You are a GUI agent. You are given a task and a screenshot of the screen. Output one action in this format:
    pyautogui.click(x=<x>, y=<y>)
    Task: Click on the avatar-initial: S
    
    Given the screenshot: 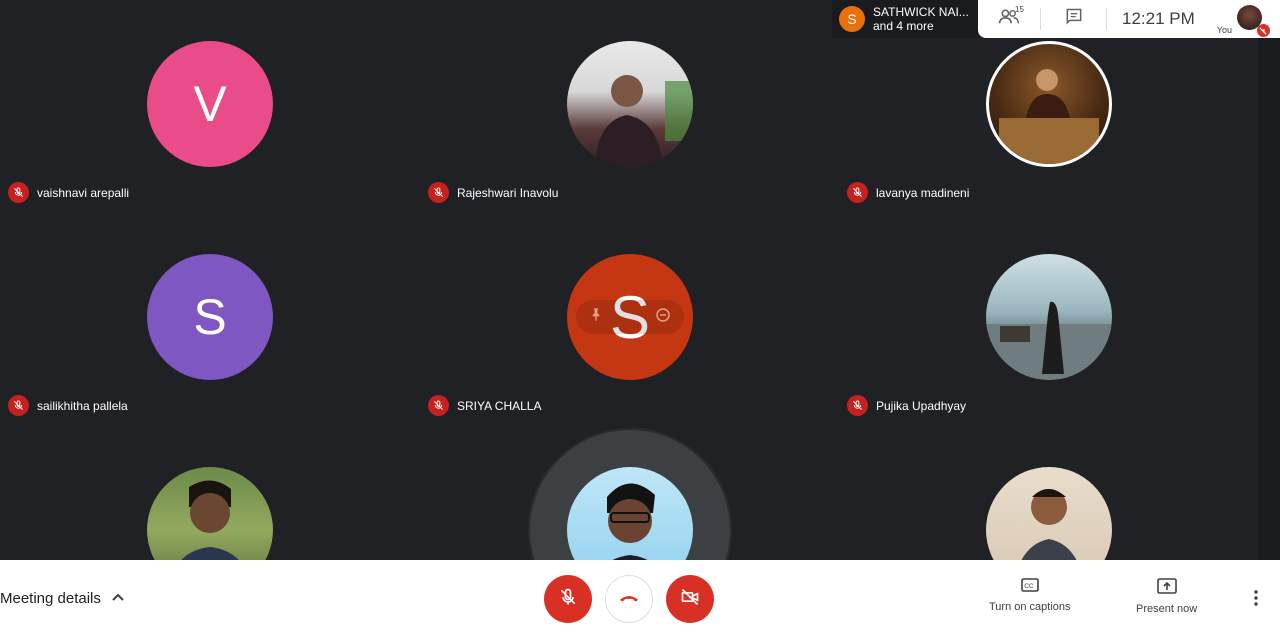 What is the action you would take?
    pyautogui.click(x=210, y=317)
    